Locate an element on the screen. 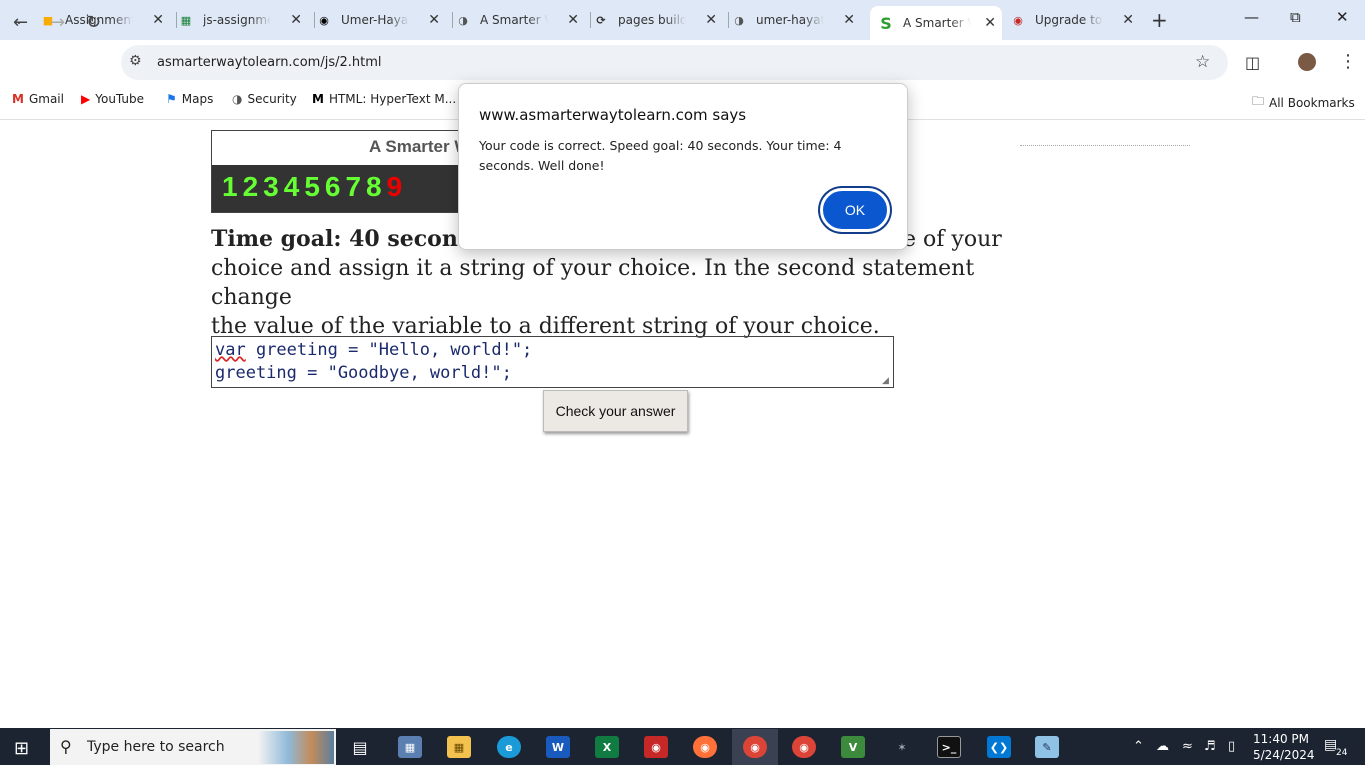 The width and height of the screenshot is (1365, 765). avatar is located at coordinates (1307, 62).